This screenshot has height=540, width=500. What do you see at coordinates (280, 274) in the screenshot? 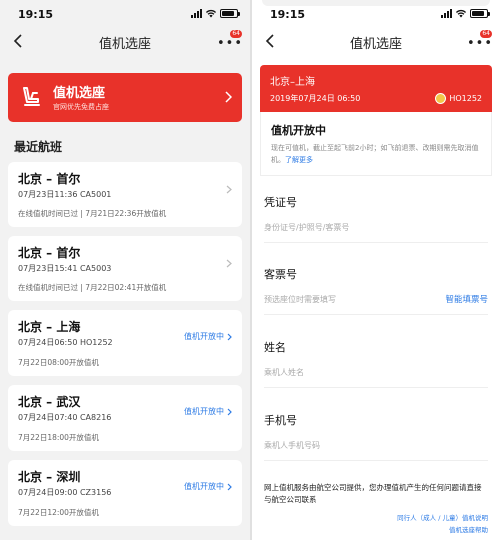
I see `ticket-label: 客票号` at bounding box center [280, 274].